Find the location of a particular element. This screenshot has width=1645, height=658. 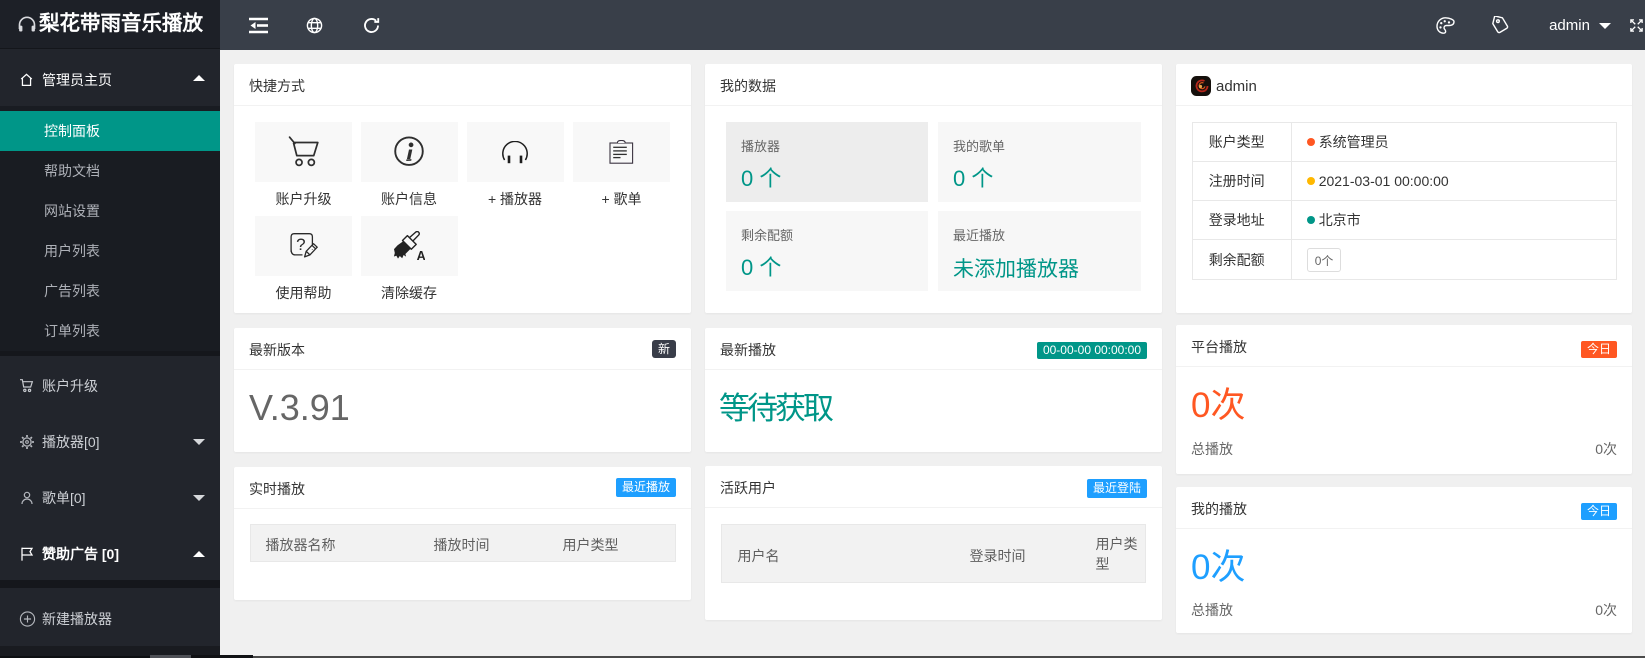

svg-text: A is located at coordinates (421, 255).